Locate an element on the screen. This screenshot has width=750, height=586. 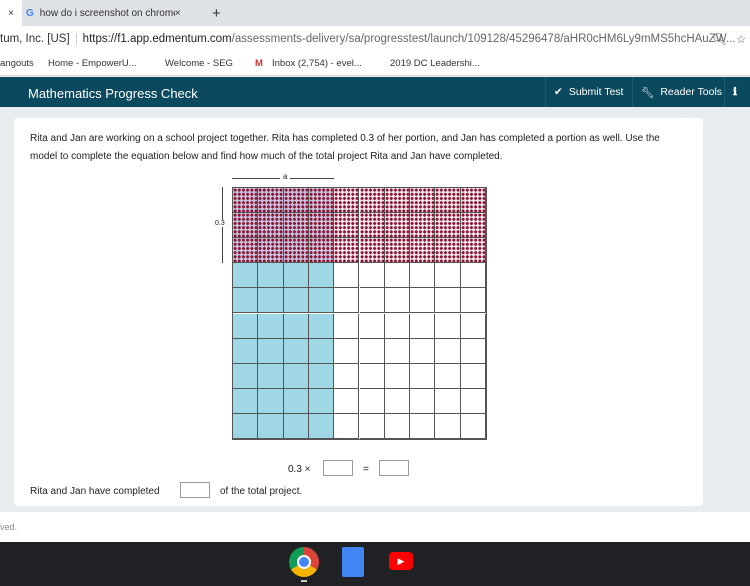
page-title: Mathematics Progress Check is located at coordinates (113, 93).